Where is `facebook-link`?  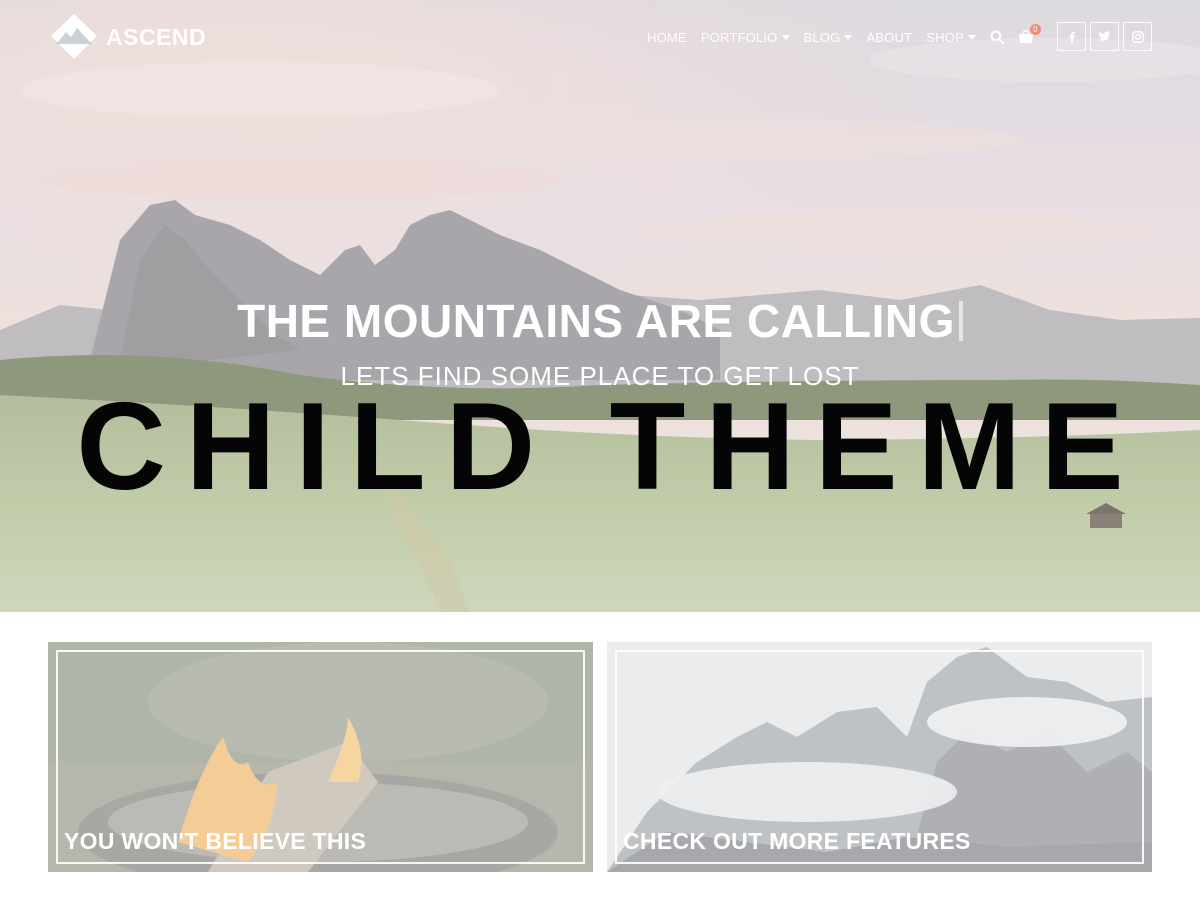
facebook-link is located at coordinates (1071, 36).